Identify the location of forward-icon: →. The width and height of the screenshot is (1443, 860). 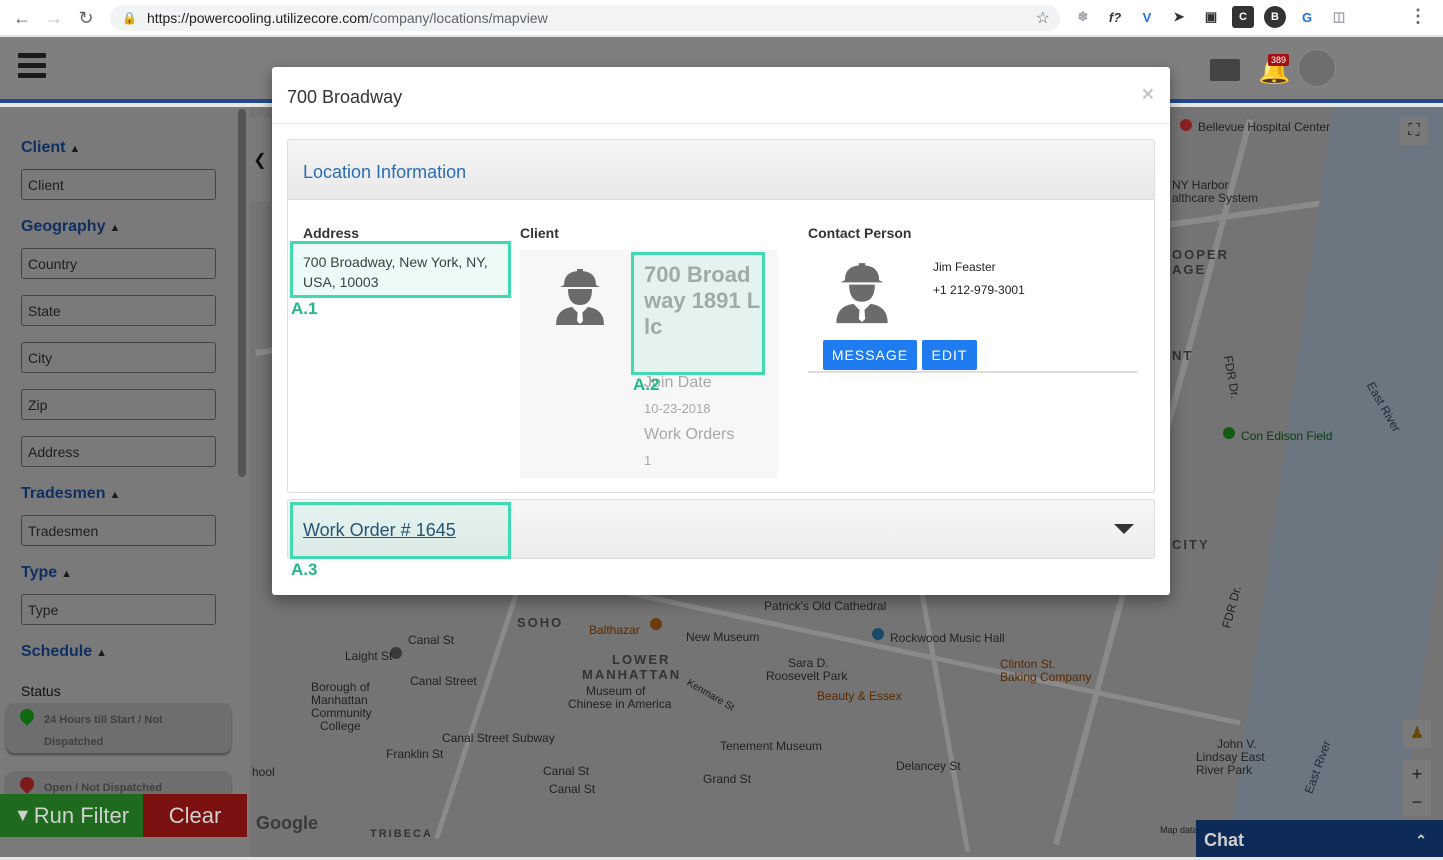
(54, 18).